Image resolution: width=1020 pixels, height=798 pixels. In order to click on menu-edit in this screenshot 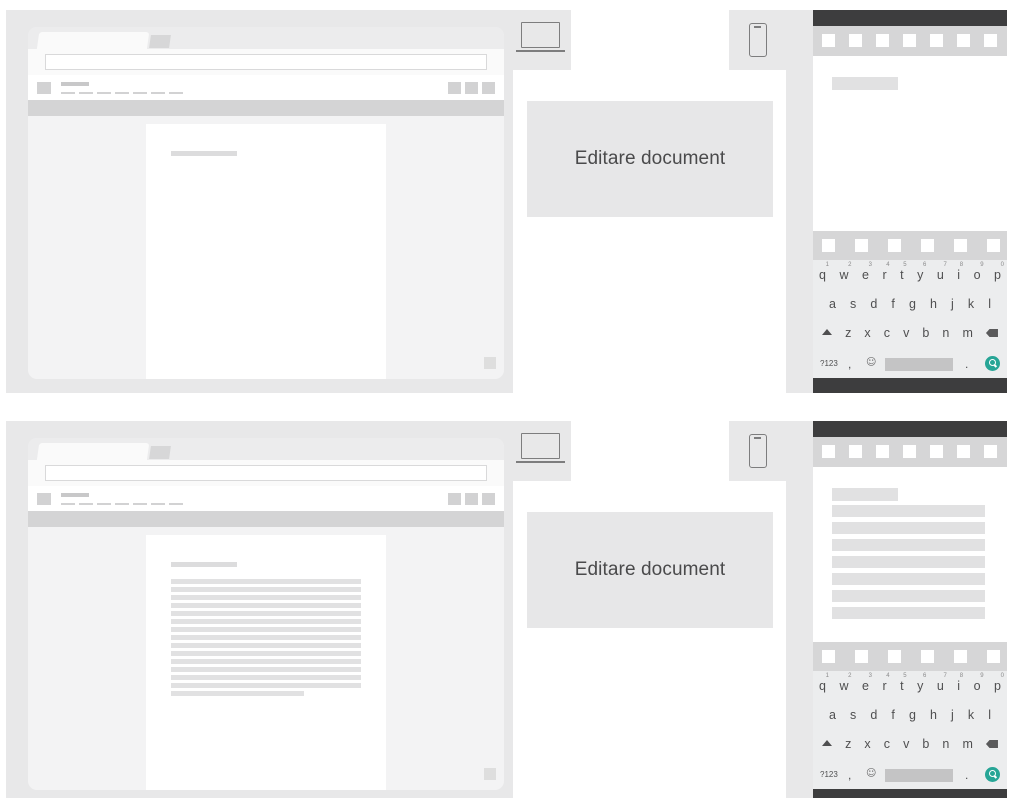, I will do `click(86, 504)`.